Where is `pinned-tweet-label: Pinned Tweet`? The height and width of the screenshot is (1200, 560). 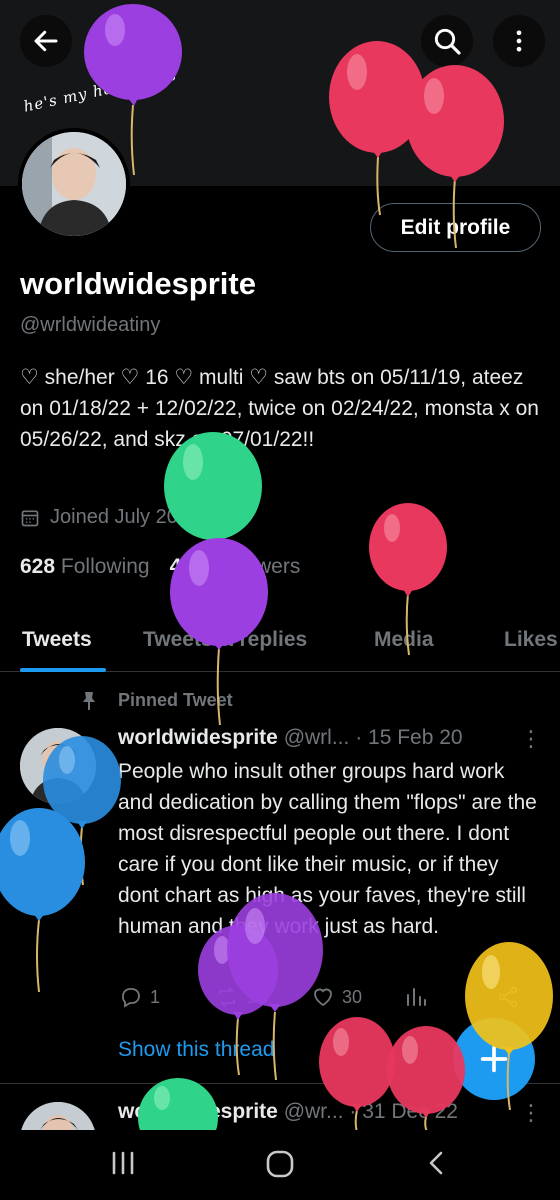 pinned-tweet-label: Pinned Tweet is located at coordinates (156, 700).